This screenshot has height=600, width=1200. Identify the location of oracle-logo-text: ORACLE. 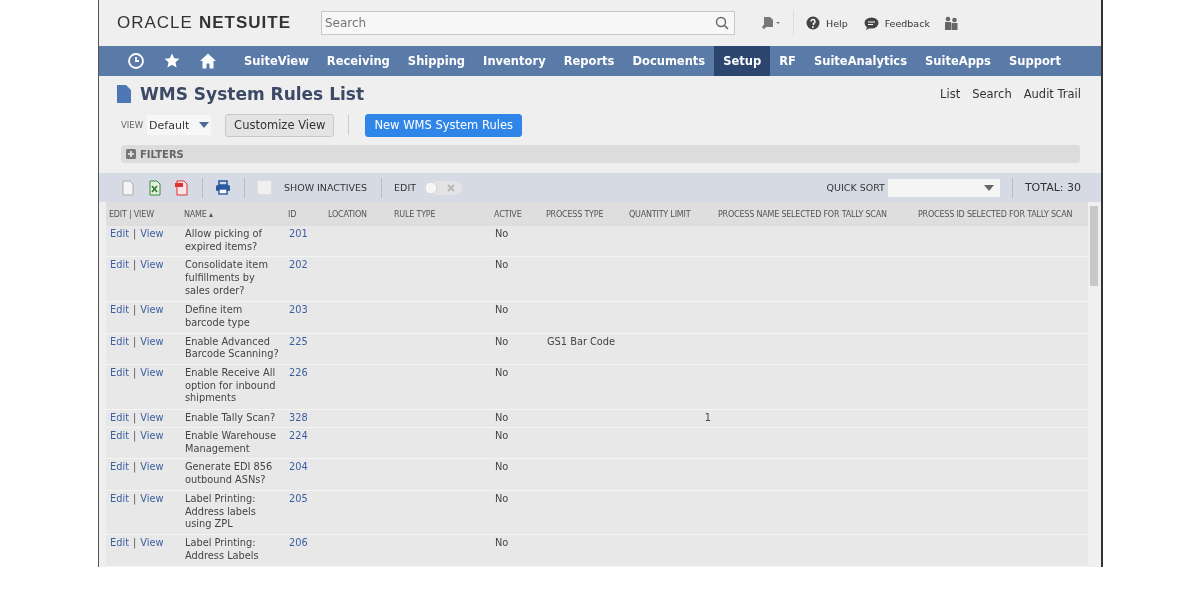
(155, 23).